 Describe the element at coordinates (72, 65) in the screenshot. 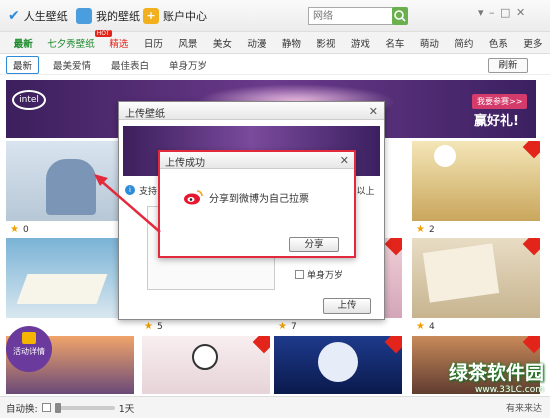

I see `subtab: 最美爱情` at that location.